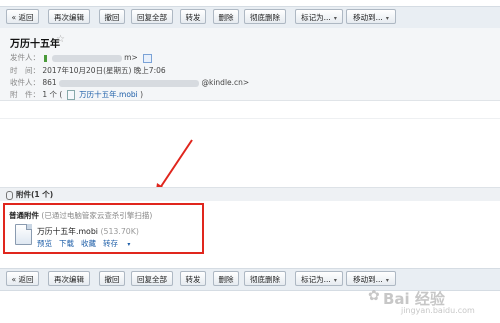  I want to click on forward-button: 转发, so click(193, 278).